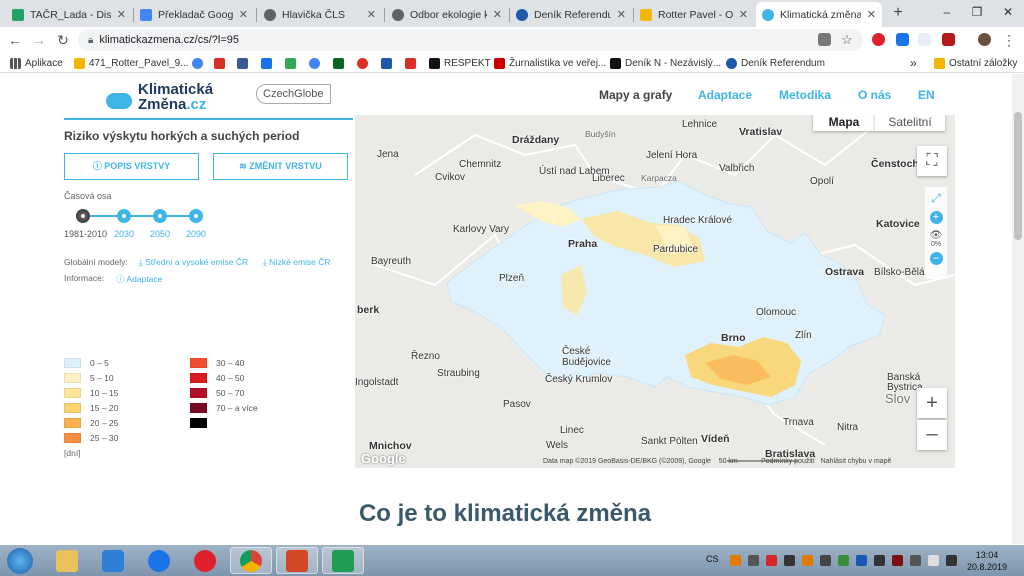 Image resolution: width=1024 pixels, height=576 pixels. Describe the element at coordinates (844, 123) in the screenshot. I see `map-type-map-button: Mapa` at that location.